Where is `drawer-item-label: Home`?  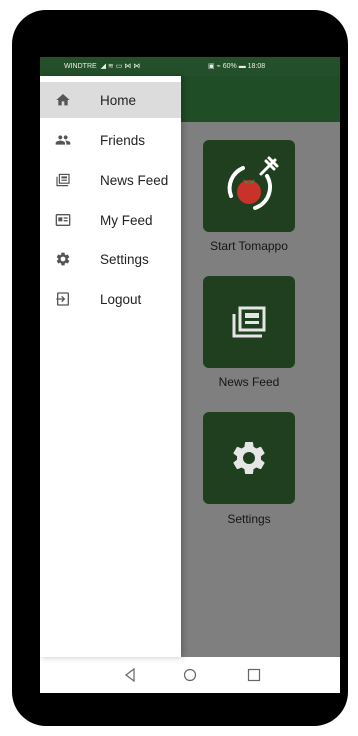 drawer-item-label: Home is located at coordinates (118, 100).